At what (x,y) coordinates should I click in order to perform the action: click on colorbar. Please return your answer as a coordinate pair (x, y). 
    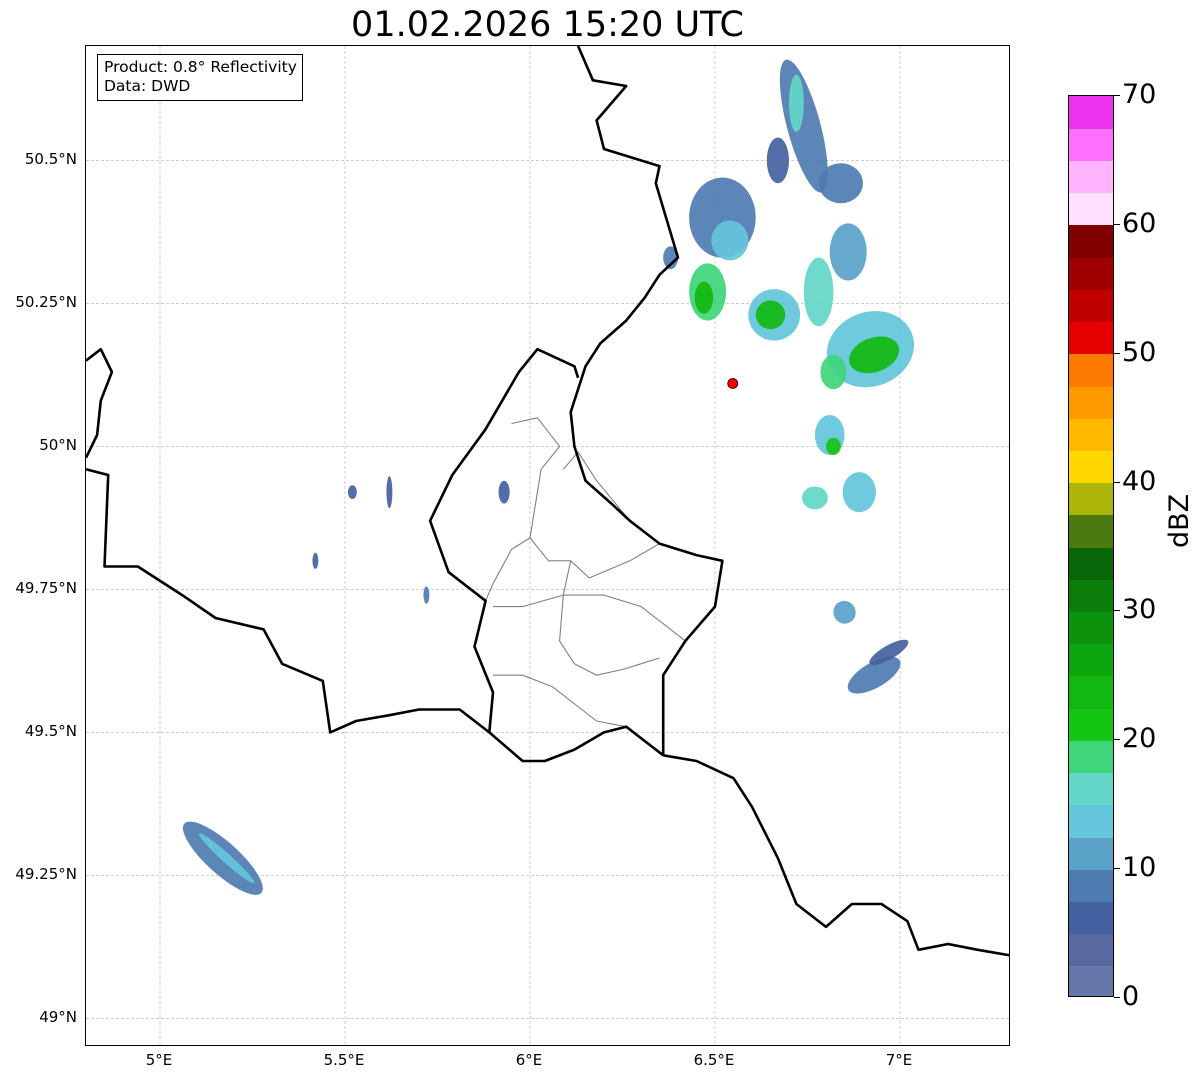
    Looking at the image, I should click on (1091, 546).